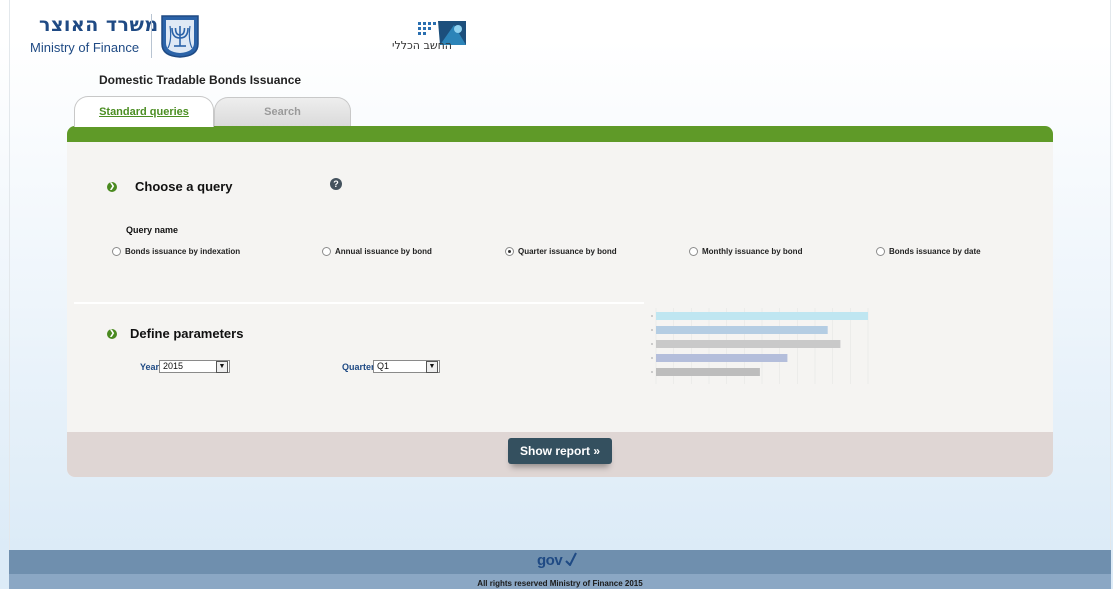  I want to click on quarter-value: Q1, so click(383, 366).